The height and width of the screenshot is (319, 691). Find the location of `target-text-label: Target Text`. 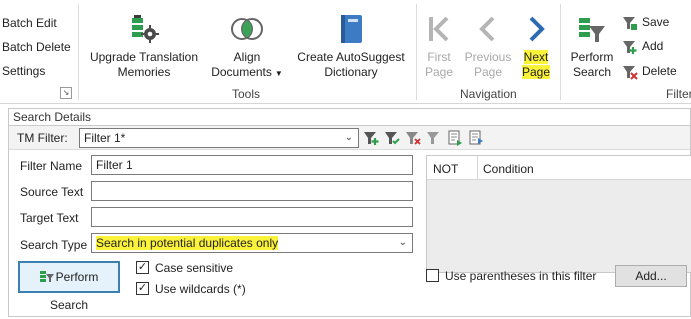

target-text-label: Target Text is located at coordinates (49, 218).